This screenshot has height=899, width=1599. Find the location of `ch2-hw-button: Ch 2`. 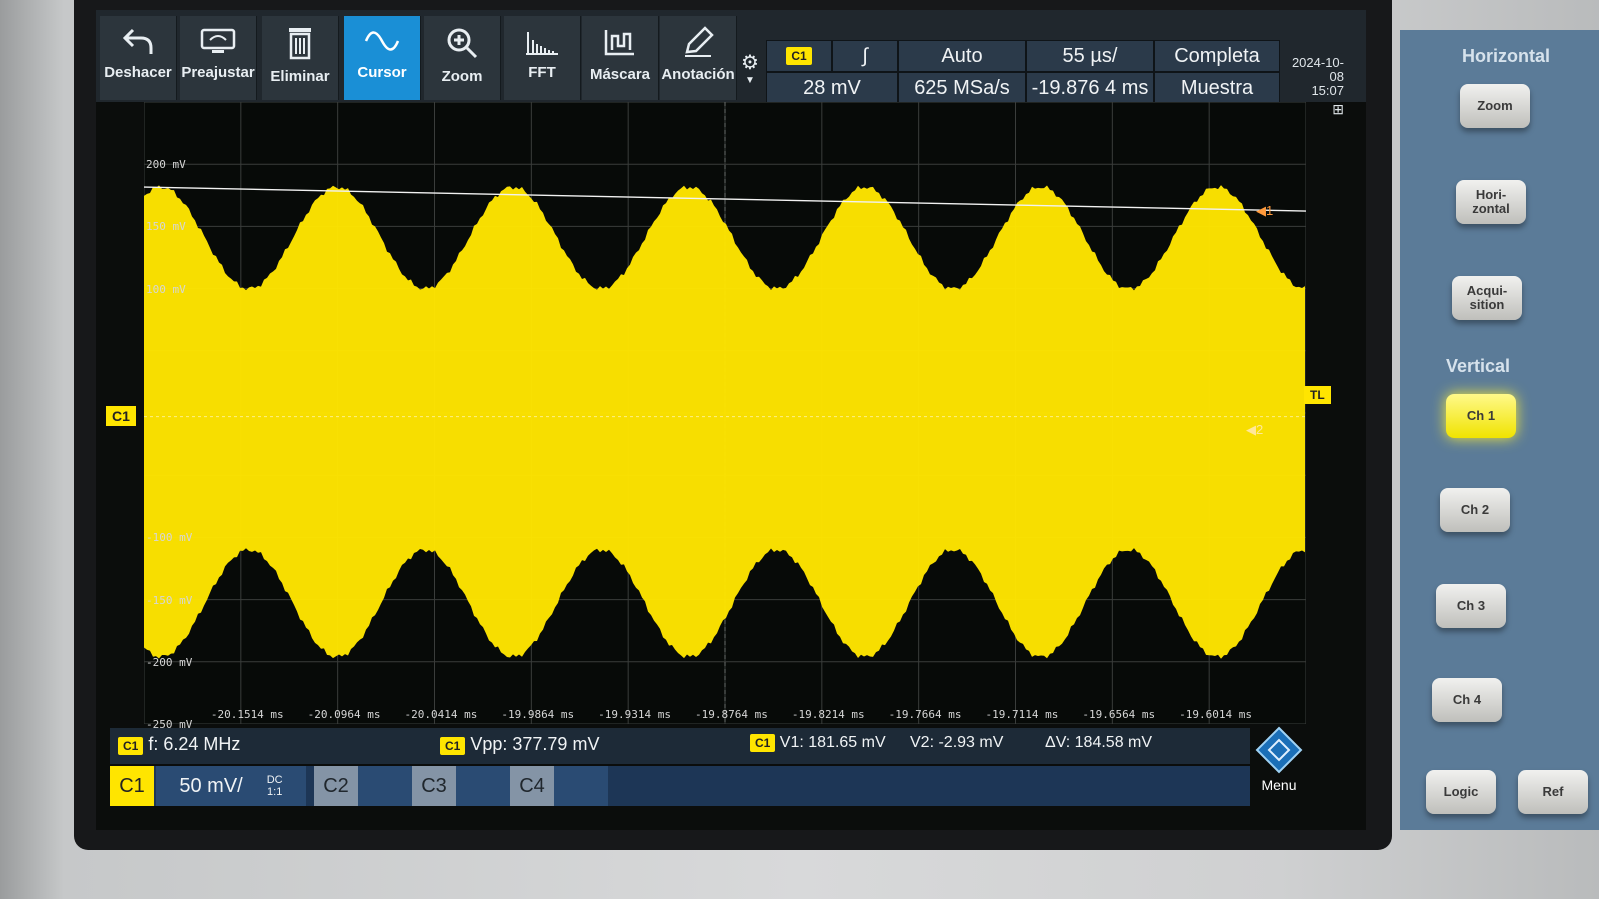

ch2-hw-button: Ch 2 is located at coordinates (1475, 510).